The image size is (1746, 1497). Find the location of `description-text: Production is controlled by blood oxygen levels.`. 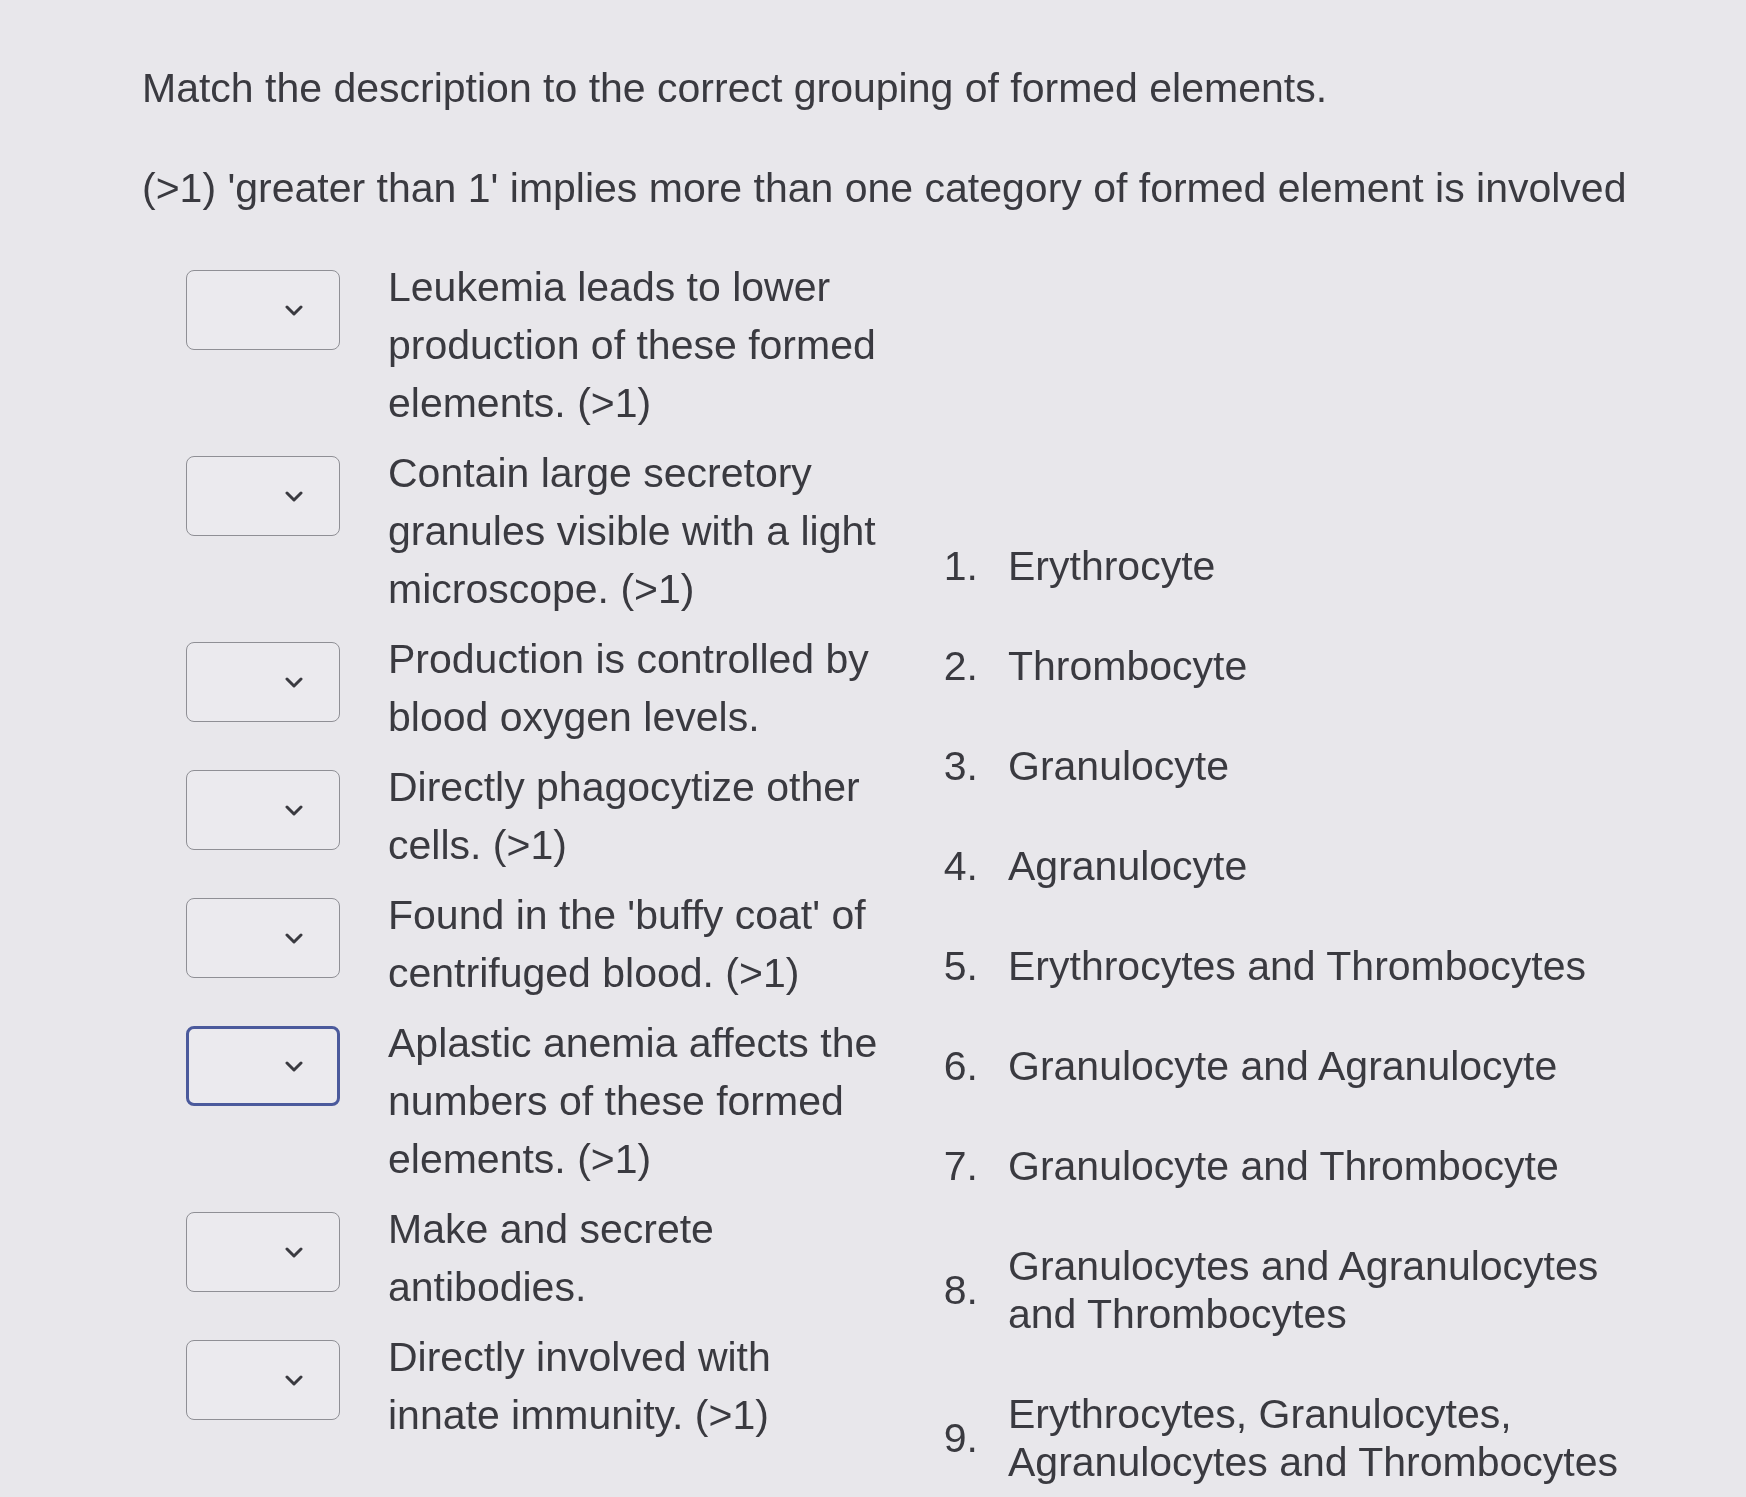

description-text: Production is controlled by blood oxygen levels. is located at coordinates (629, 688).